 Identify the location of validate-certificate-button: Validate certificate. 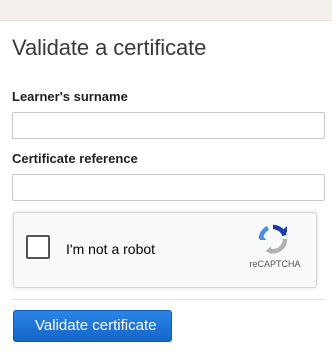
(93, 326).